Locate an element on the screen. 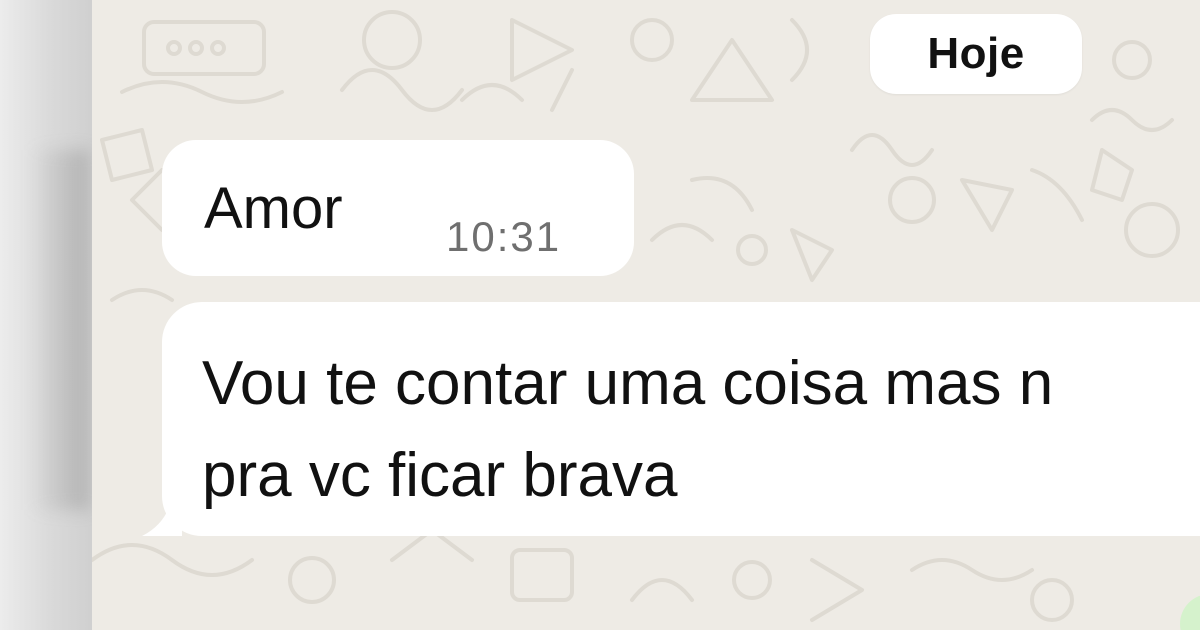 The image size is (1200, 630). message-line: Vou te contar uma coisa mas n is located at coordinates (628, 383).